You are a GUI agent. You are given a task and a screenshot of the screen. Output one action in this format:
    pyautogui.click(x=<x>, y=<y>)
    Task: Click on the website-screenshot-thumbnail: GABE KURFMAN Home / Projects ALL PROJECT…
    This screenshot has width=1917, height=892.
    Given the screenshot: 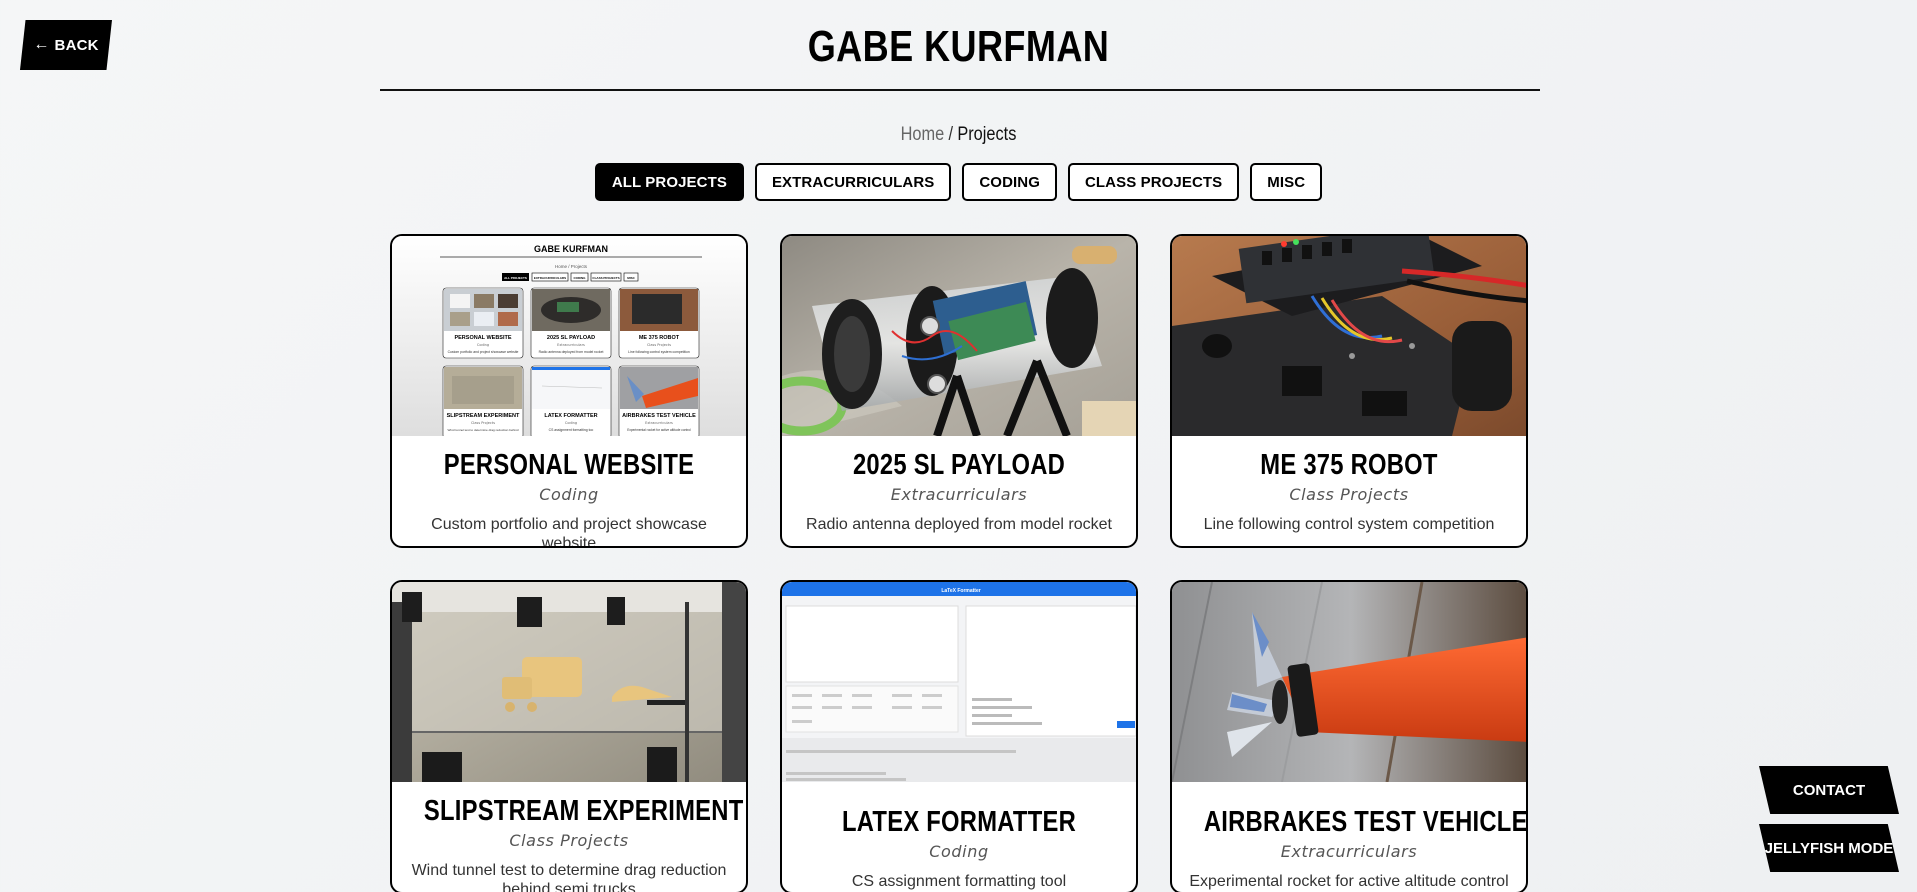 What is the action you would take?
    pyautogui.click(x=569, y=336)
    